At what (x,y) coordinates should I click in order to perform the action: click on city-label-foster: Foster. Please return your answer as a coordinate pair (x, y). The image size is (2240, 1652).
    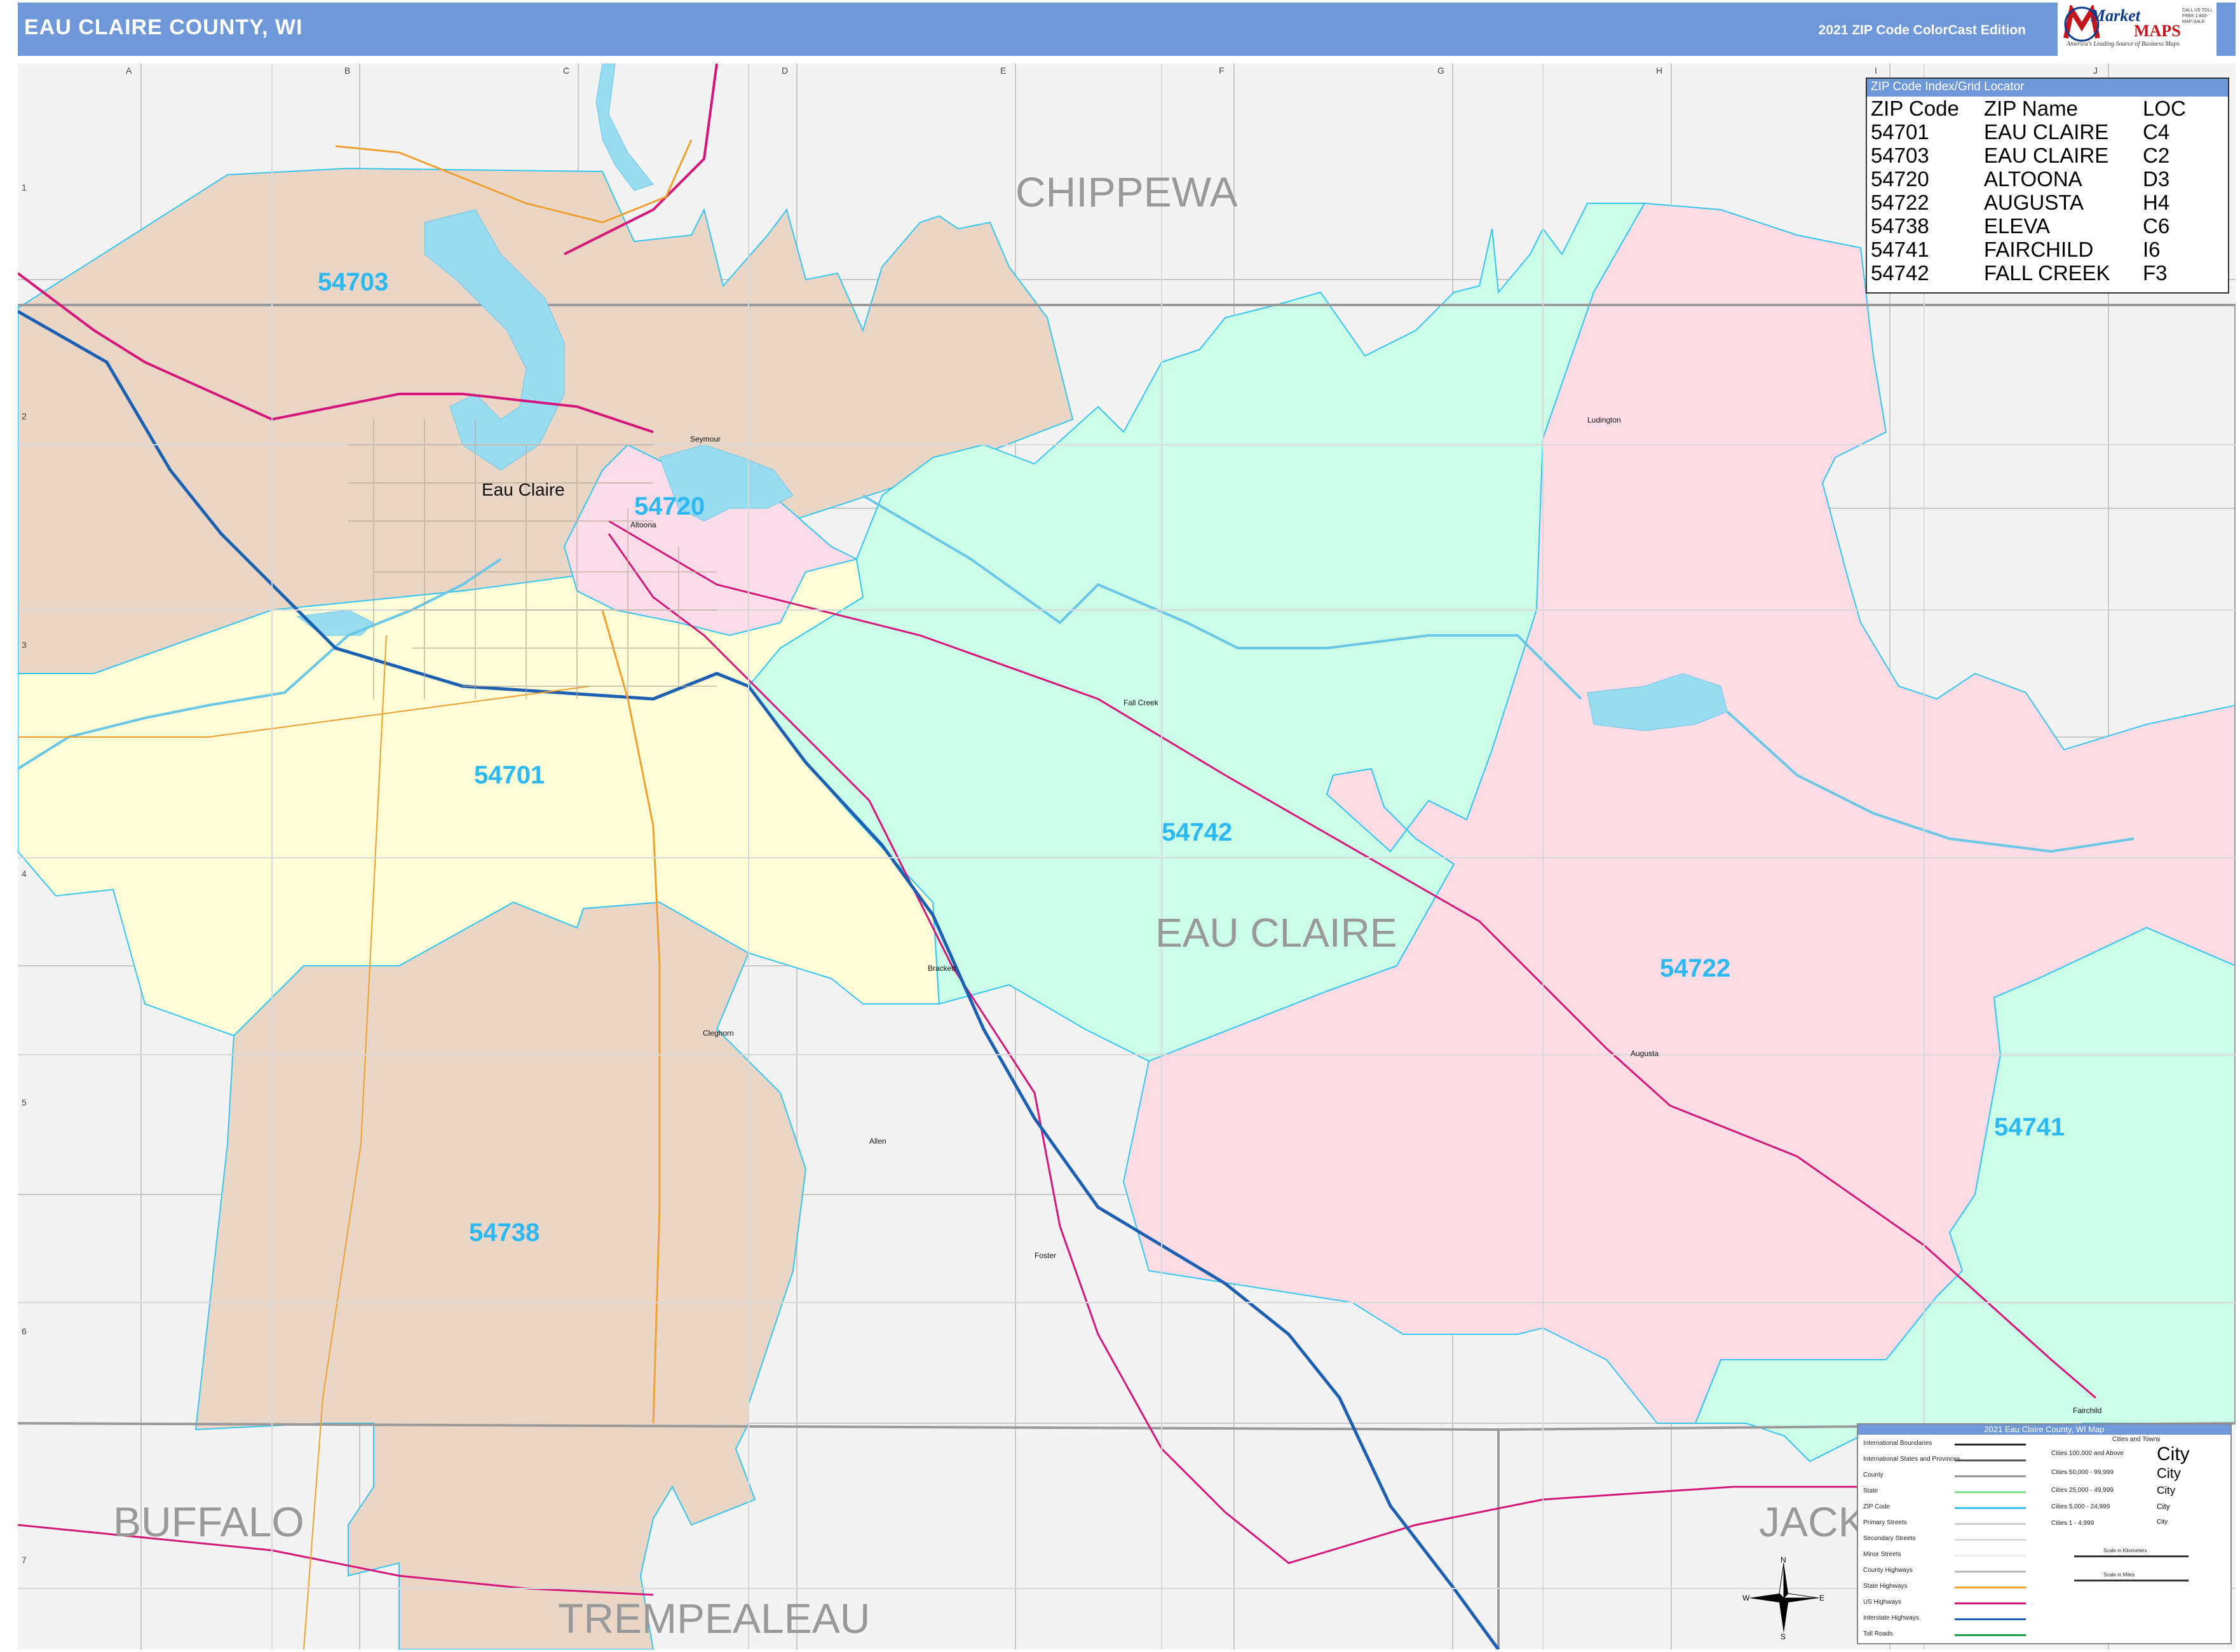
    Looking at the image, I should click on (1045, 1255).